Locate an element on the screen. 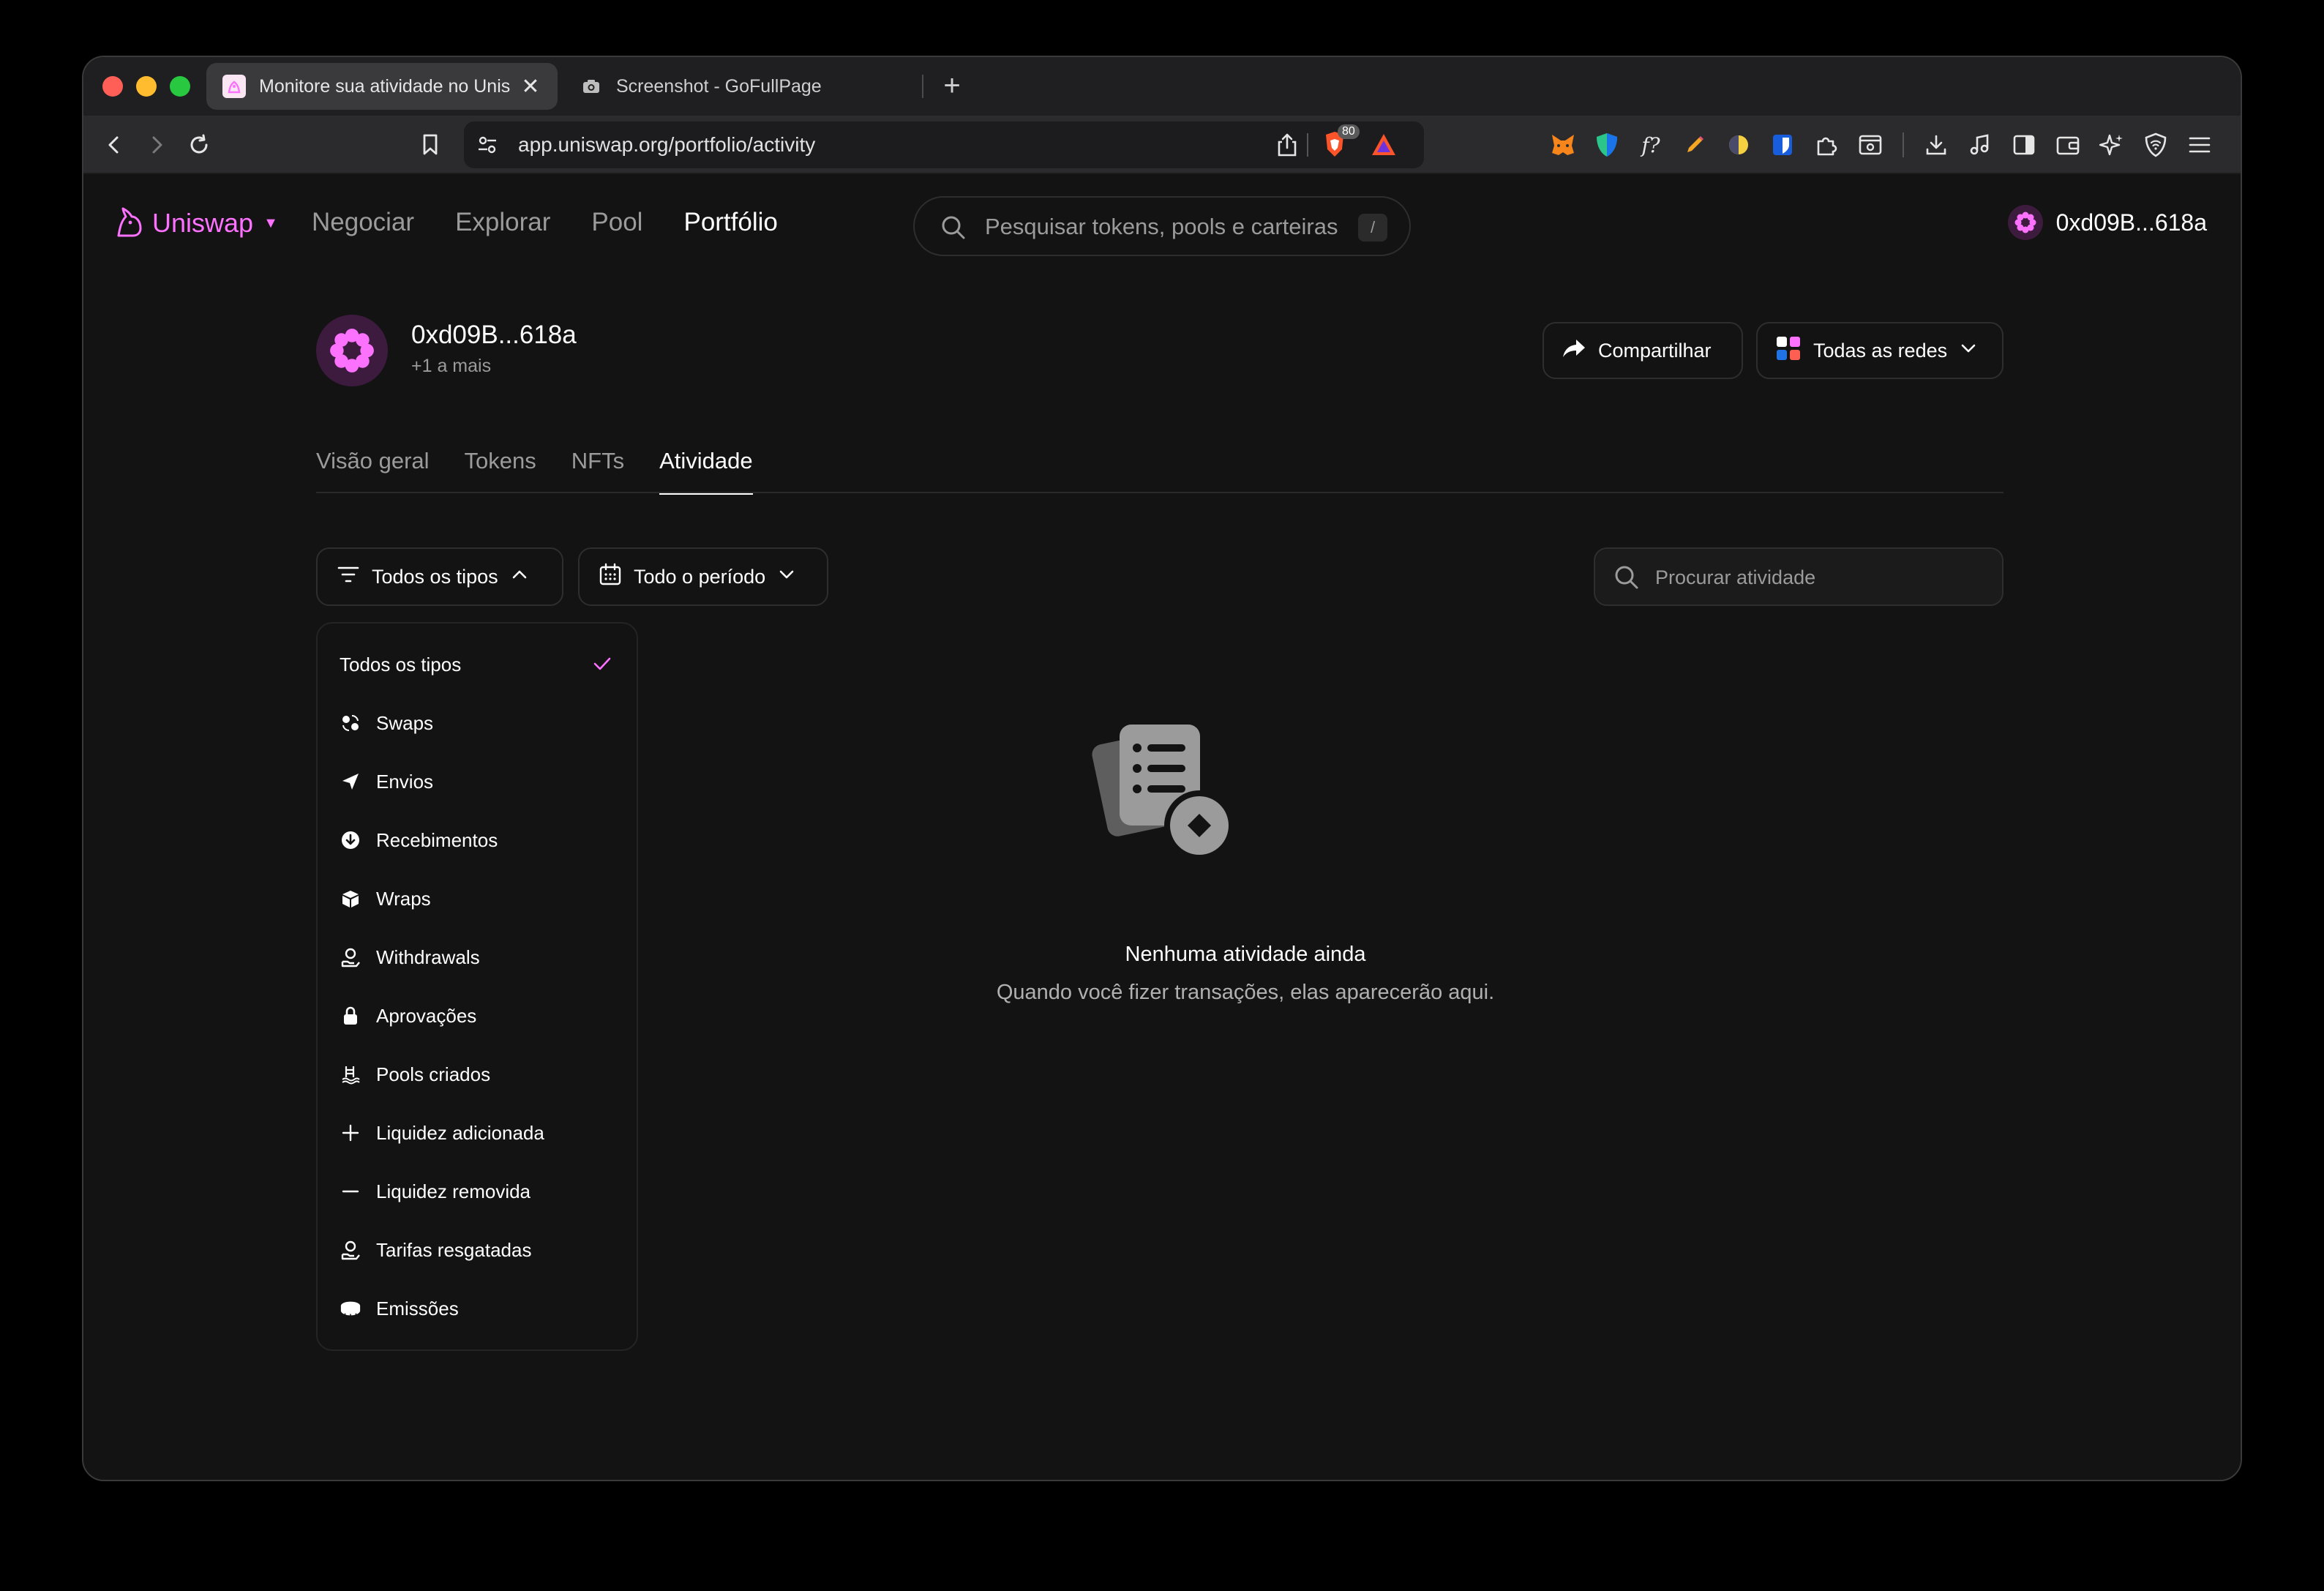  calendar-icon is located at coordinates (610, 577).